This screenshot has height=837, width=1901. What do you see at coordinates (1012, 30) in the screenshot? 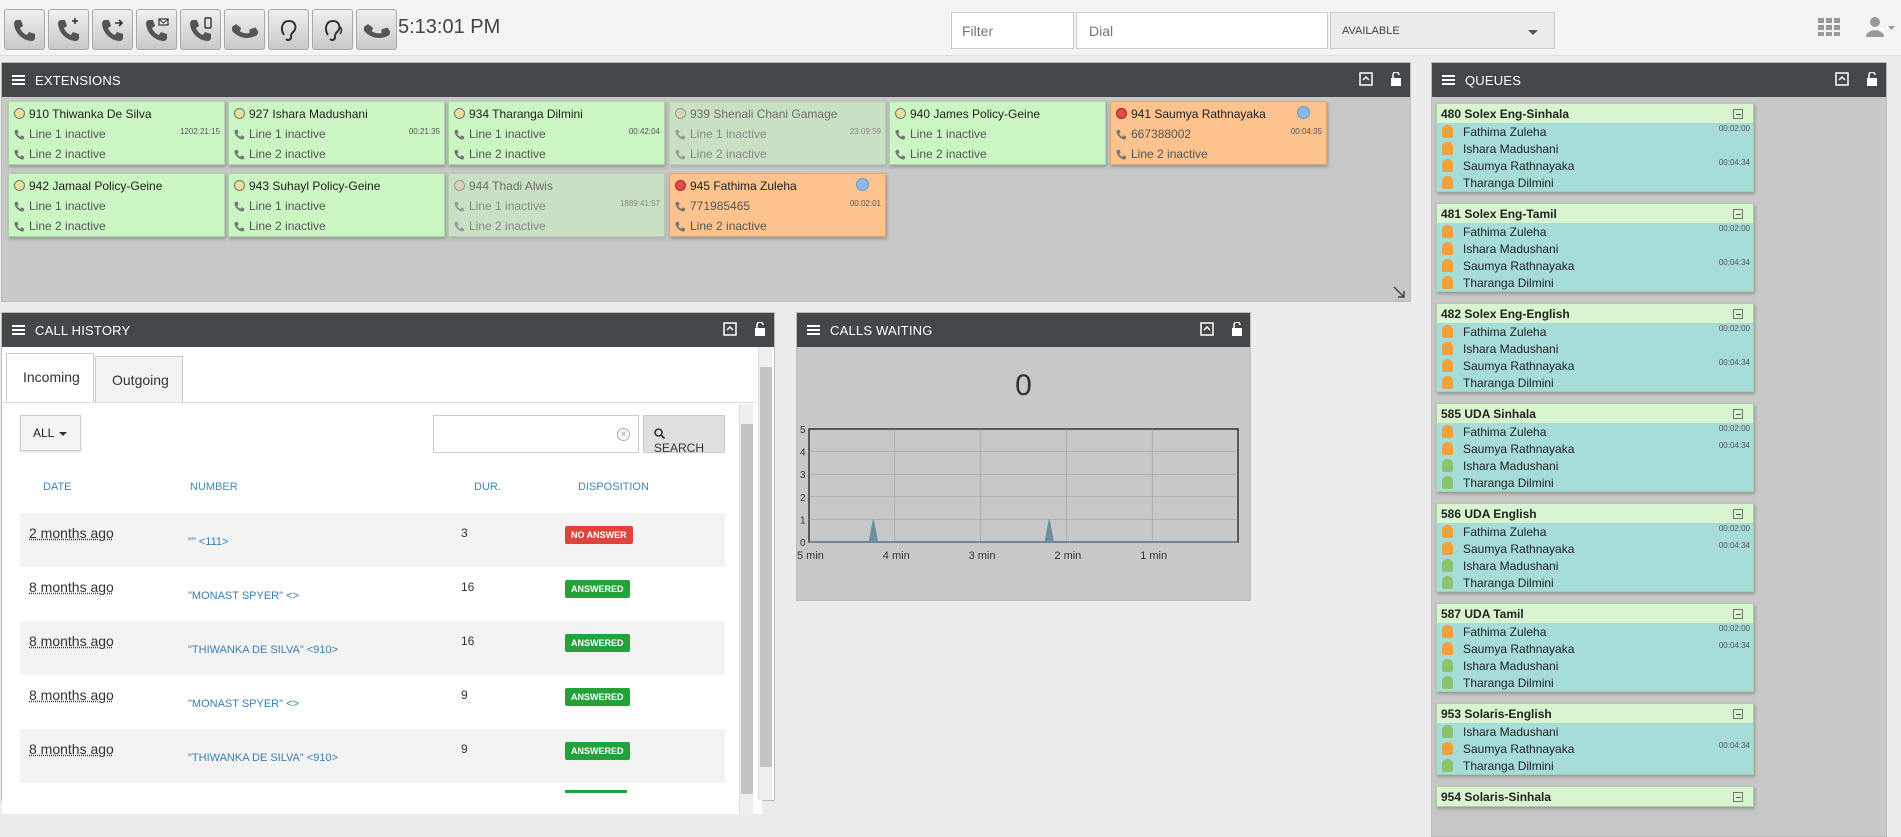
I see `filter-input` at bounding box center [1012, 30].